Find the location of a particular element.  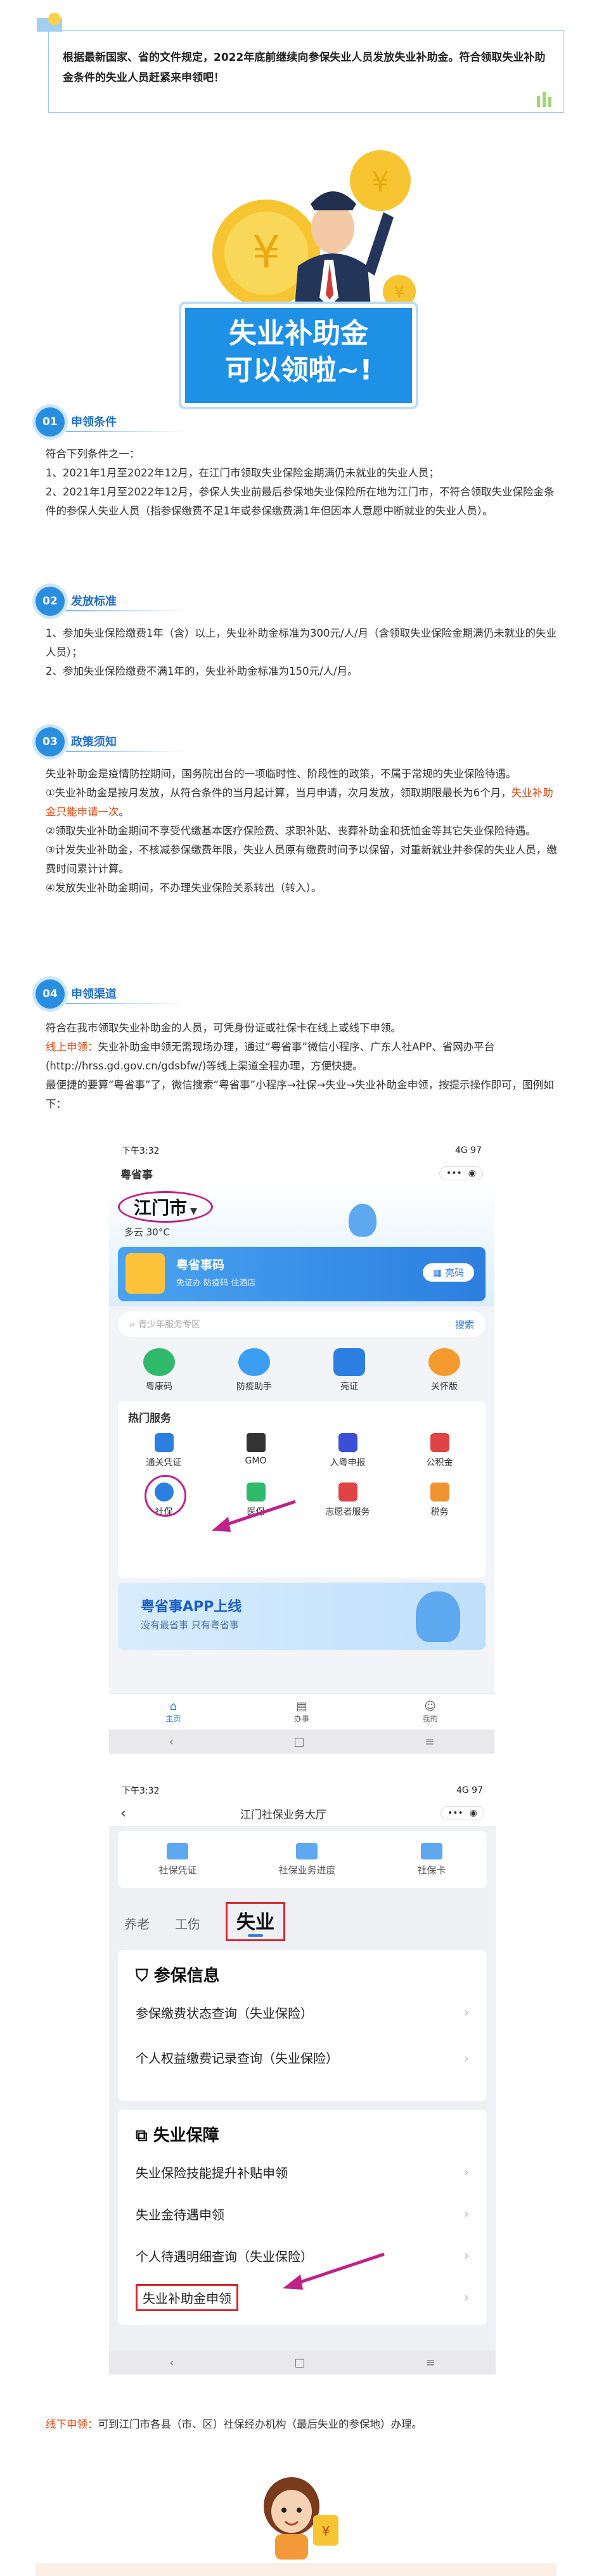

service-item: 入粤申报 is located at coordinates (348, 1451).